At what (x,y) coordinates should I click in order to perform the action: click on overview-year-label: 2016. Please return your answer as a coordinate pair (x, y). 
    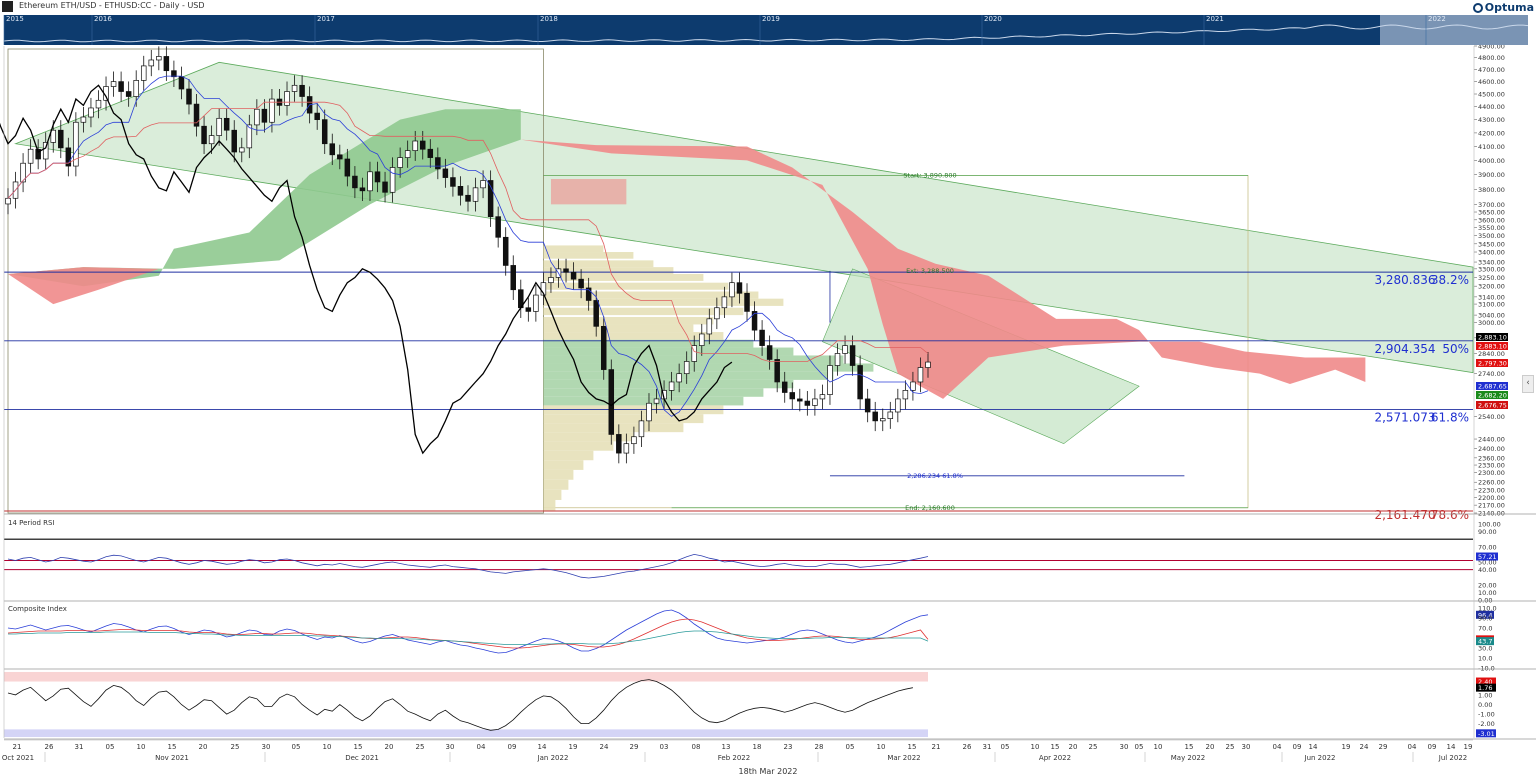
    Looking at the image, I should click on (103, 19).